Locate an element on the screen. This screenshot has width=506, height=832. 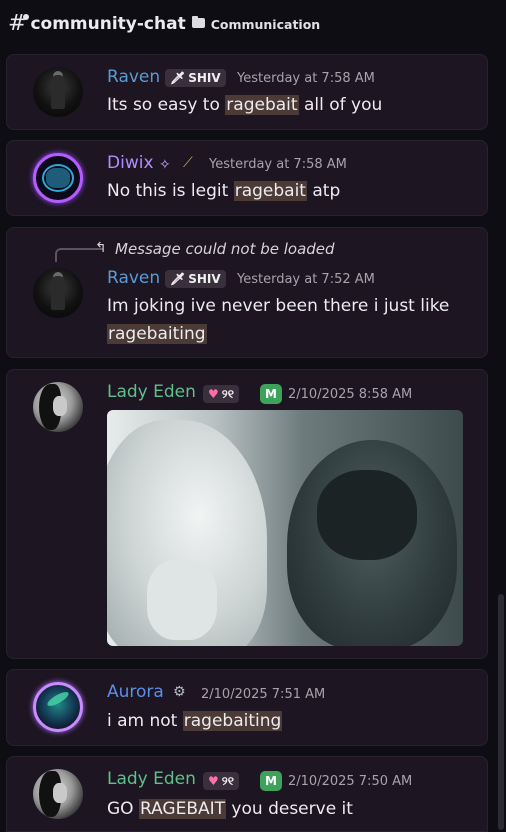
channel-hash-icon: # is located at coordinates (19, 24).